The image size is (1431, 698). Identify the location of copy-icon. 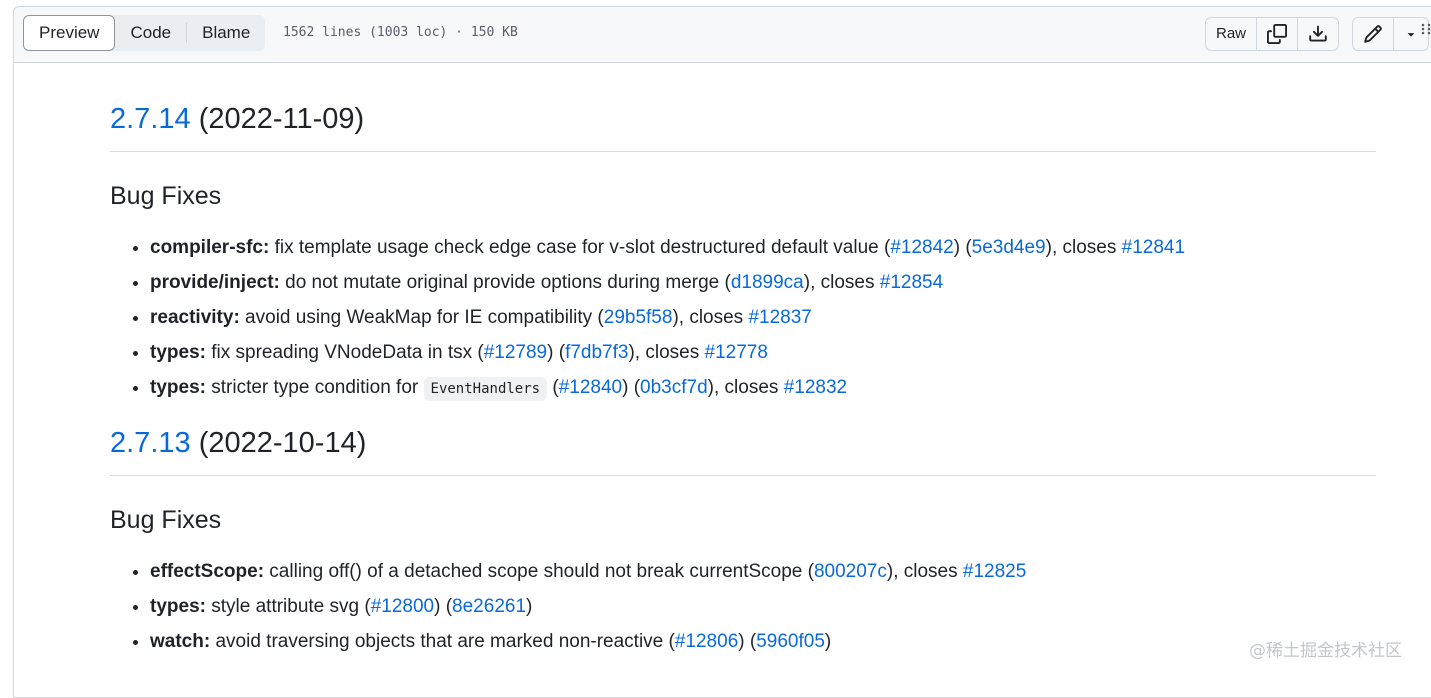
(1277, 34).